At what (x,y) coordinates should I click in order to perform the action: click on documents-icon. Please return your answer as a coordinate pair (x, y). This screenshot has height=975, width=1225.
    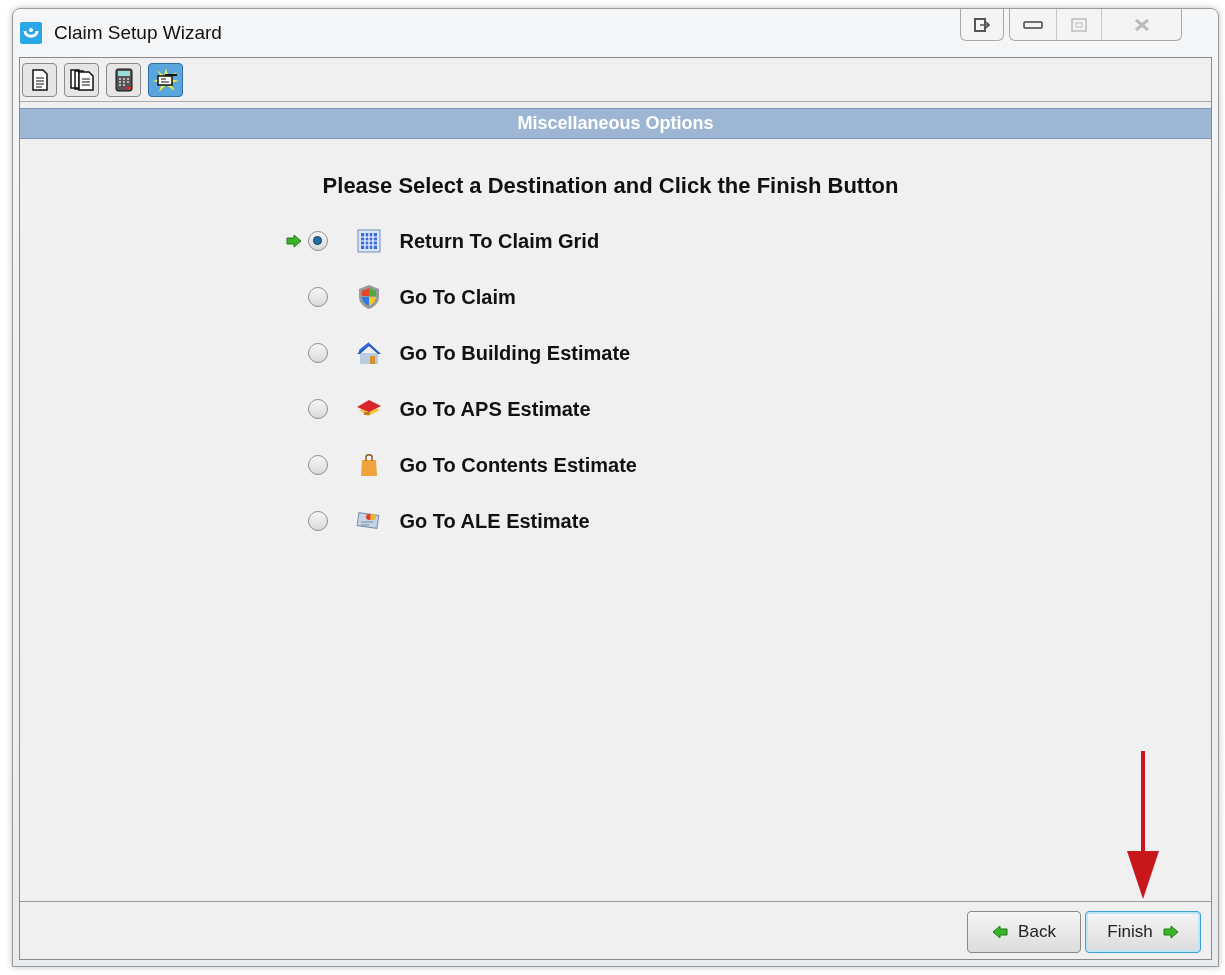
    Looking at the image, I should click on (81, 79).